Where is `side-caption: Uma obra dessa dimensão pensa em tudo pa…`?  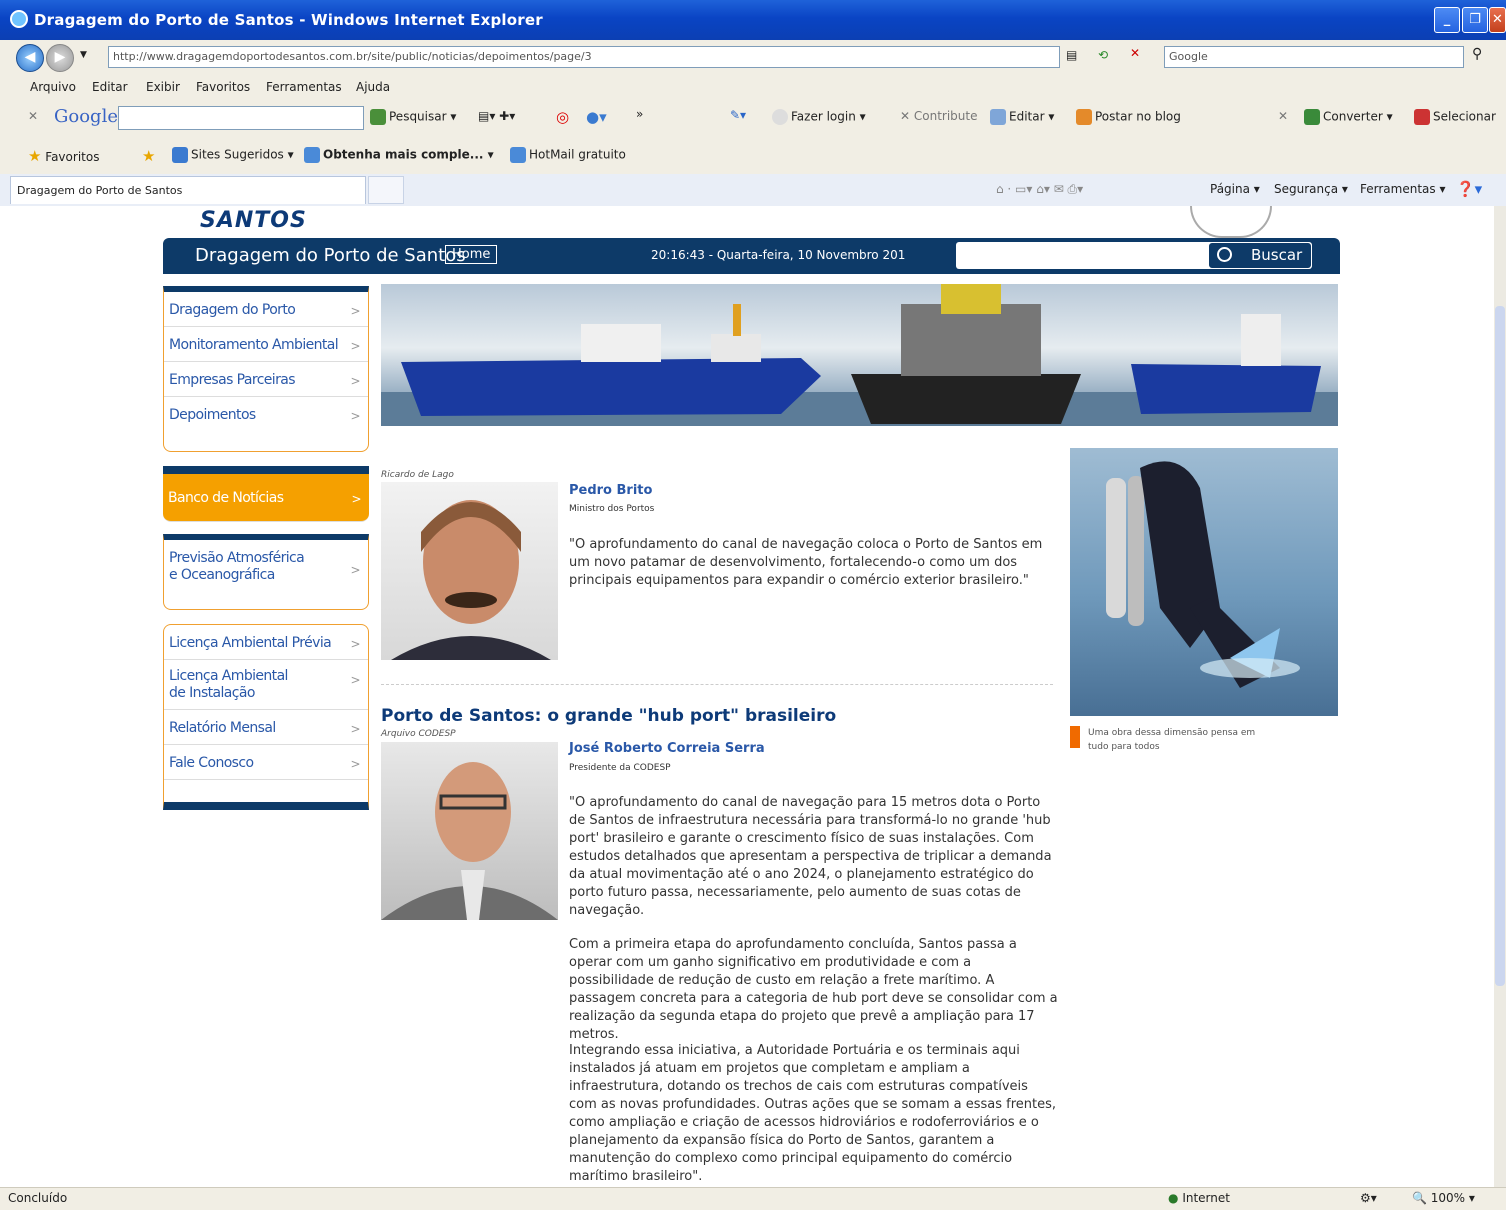 side-caption: Uma obra dessa dimensão pensa em tudo pa… is located at coordinates (1172, 740).